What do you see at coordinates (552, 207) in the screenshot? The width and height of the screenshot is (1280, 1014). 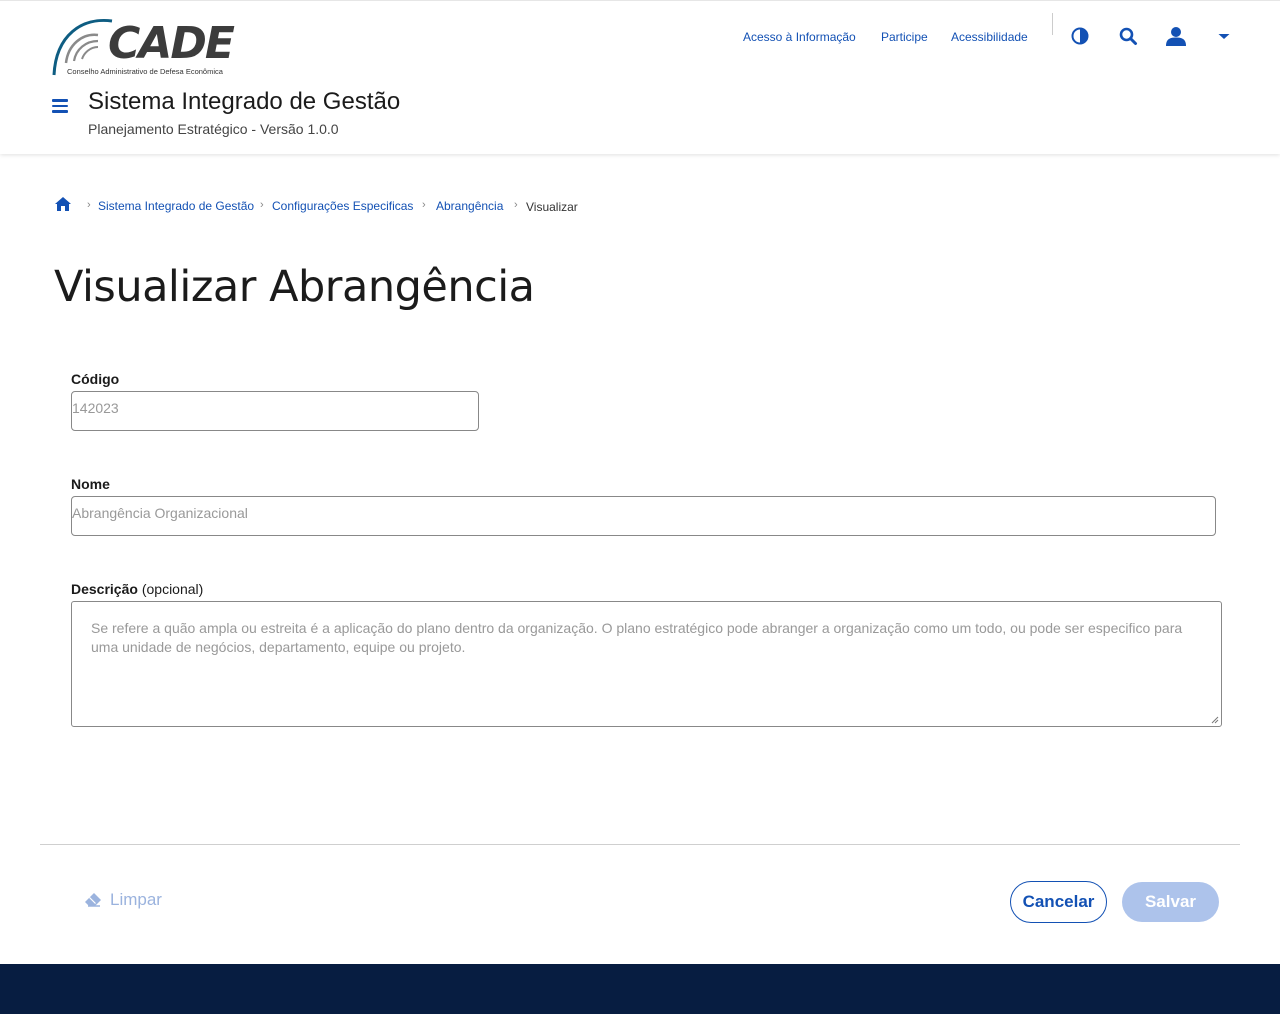 I see `breadcrumb-item-current: Visualizar` at bounding box center [552, 207].